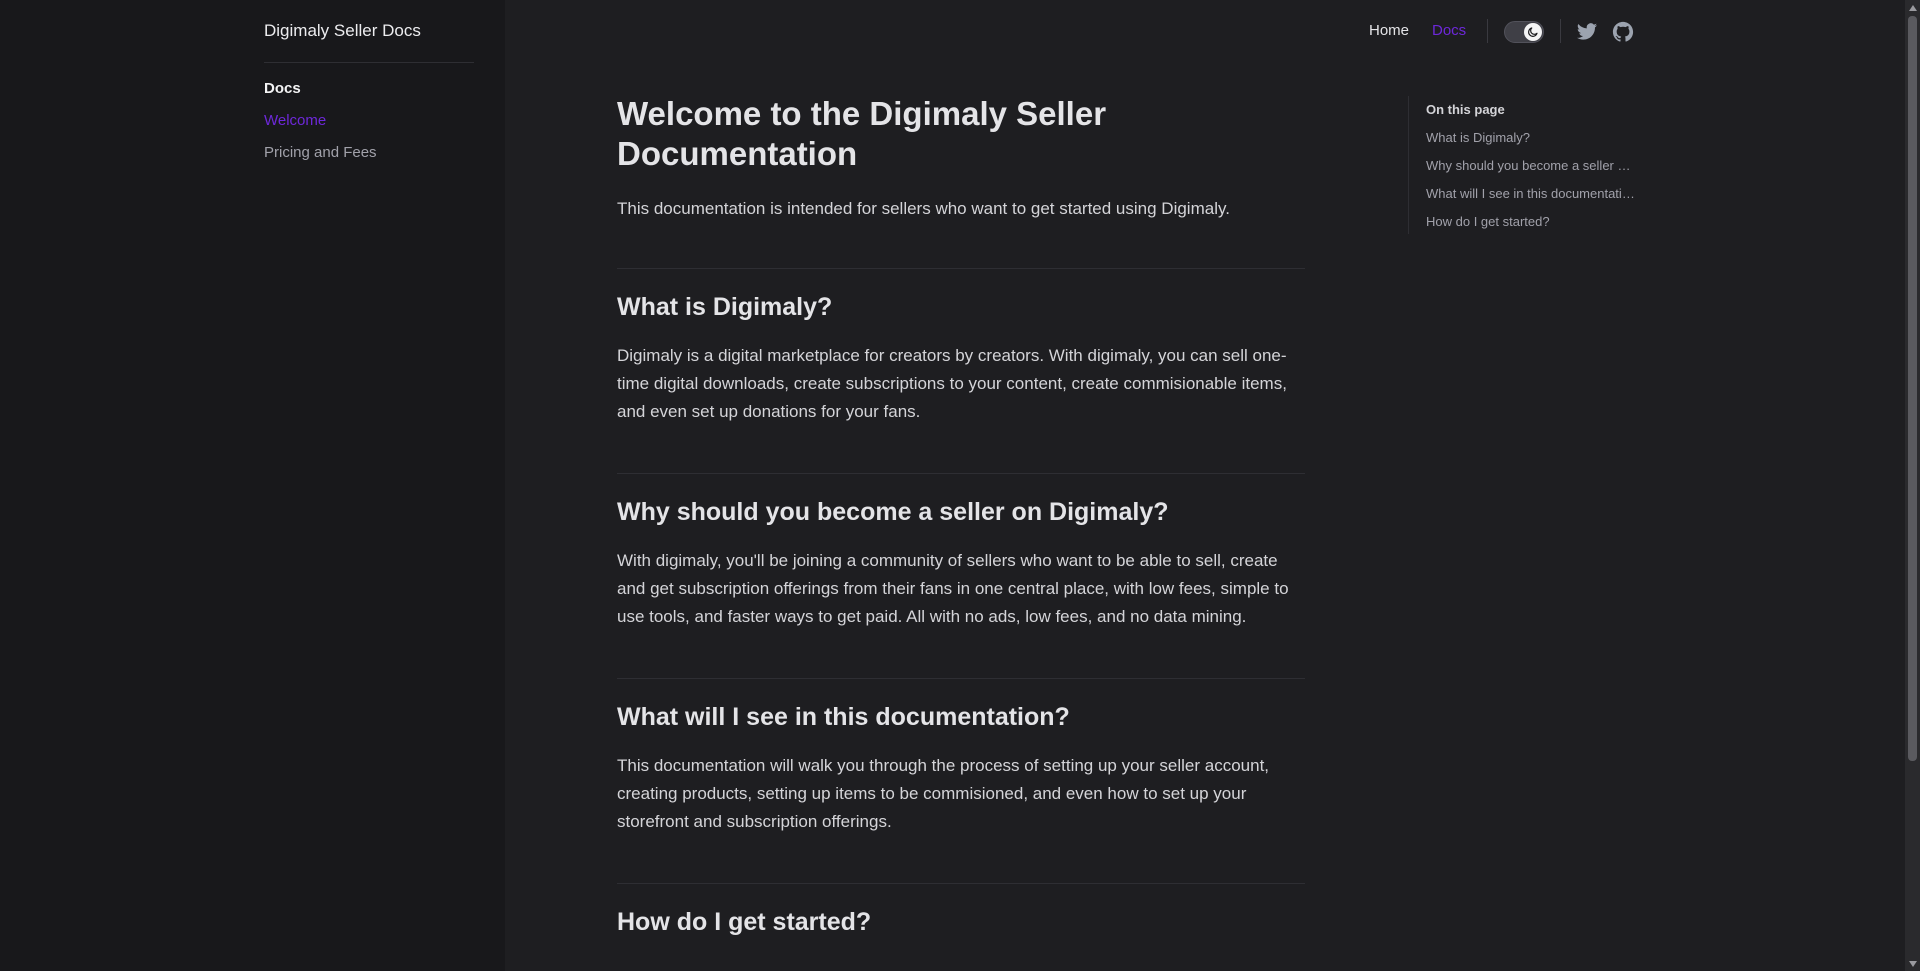 Image resolution: width=1920 pixels, height=971 pixels. I want to click on theme-toggle, so click(1524, 32).